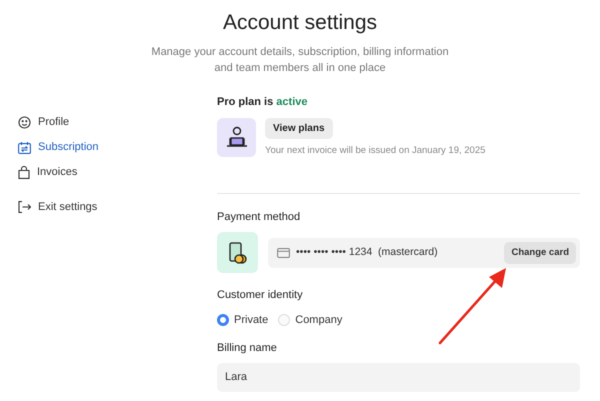 This screenshot has width=600, height=401. I want to click on view-plans-button: View plans, so click(299, 128).